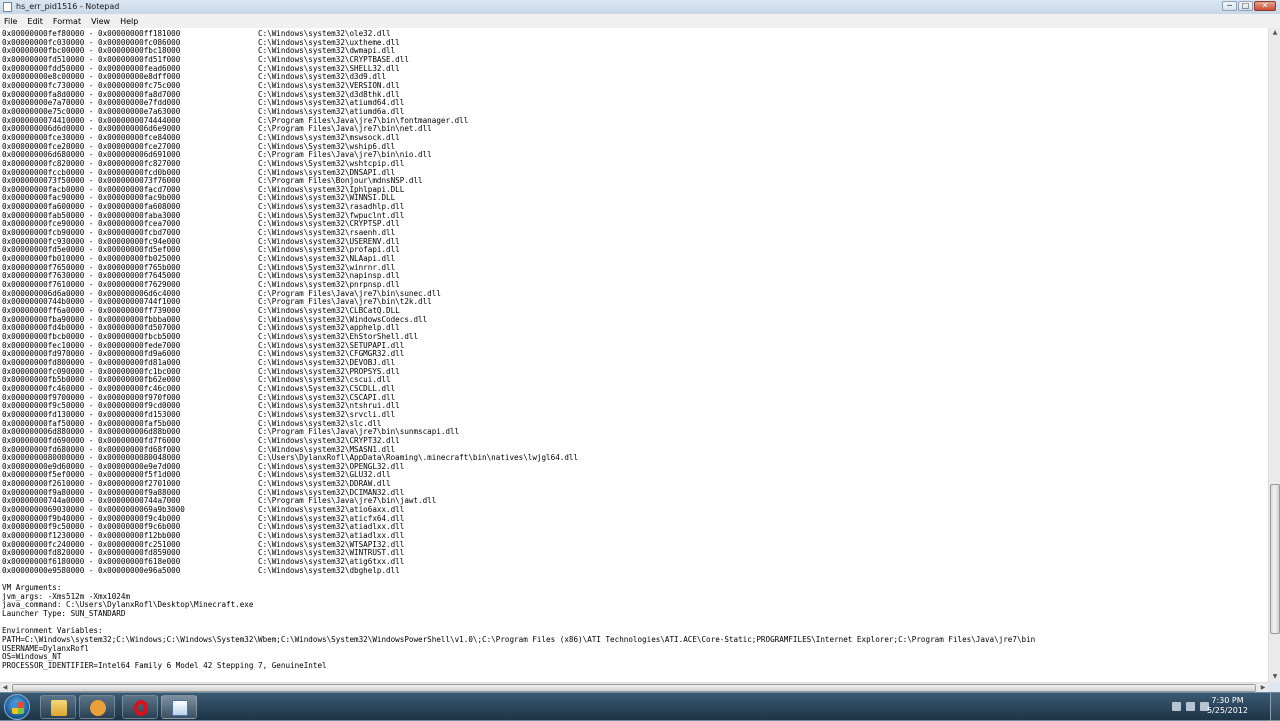 This screenshot has height=721, width=1280. Describe the element at coordinates (68, 6) in the screenshot. I see `window-title: hs_err_pid1516 - Notepad` at that location.